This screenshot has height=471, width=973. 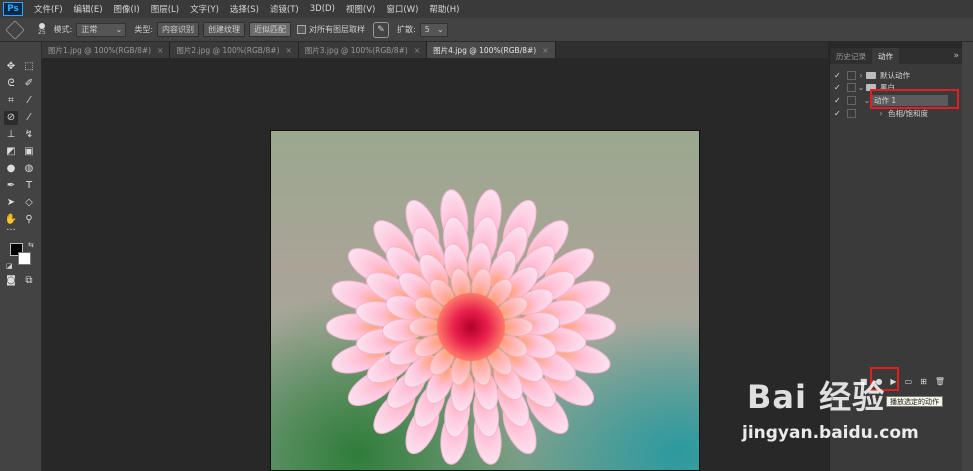 What do you see at coordinates (11, 231) in the screenshot?
I see `more-tools-icon: ···` at bounding box center [11, 231].